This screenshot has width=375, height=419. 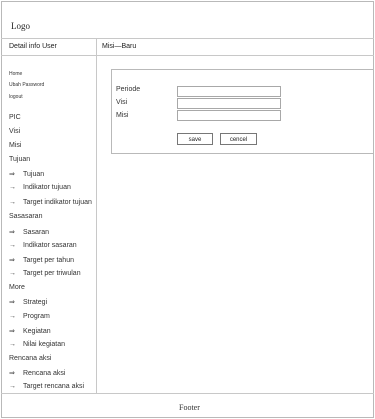 What do you see at coordinates (48, 260) in the screenshot?
I see `sidebar-item-label: Target per tahun` at bounding box center [48, 260].